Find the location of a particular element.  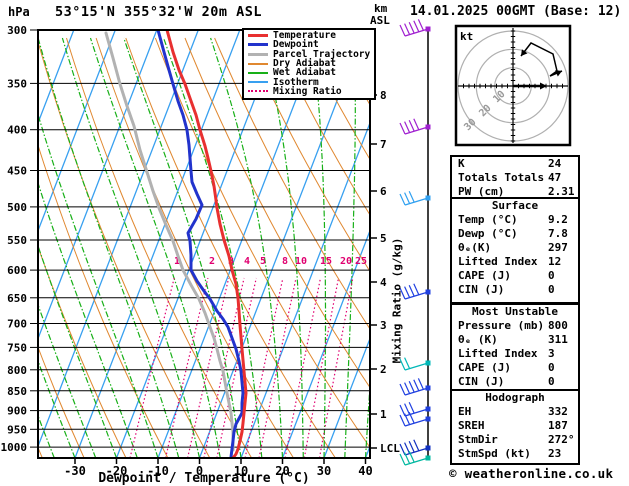

table-row: SREH 187 is located at coordinates (513, 425).